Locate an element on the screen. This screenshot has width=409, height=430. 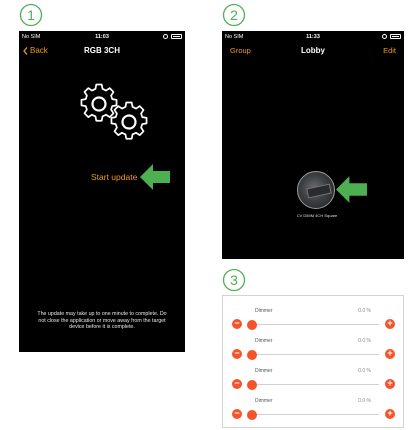
step-number-3: 3 is located at coordinates (234, 280).